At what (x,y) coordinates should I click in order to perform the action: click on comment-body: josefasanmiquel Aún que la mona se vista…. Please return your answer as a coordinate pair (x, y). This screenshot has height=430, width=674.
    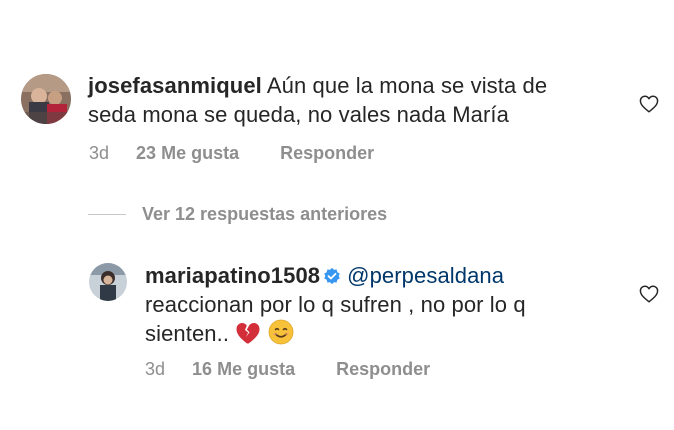
    Looking at the image, I should click on (353, 100).